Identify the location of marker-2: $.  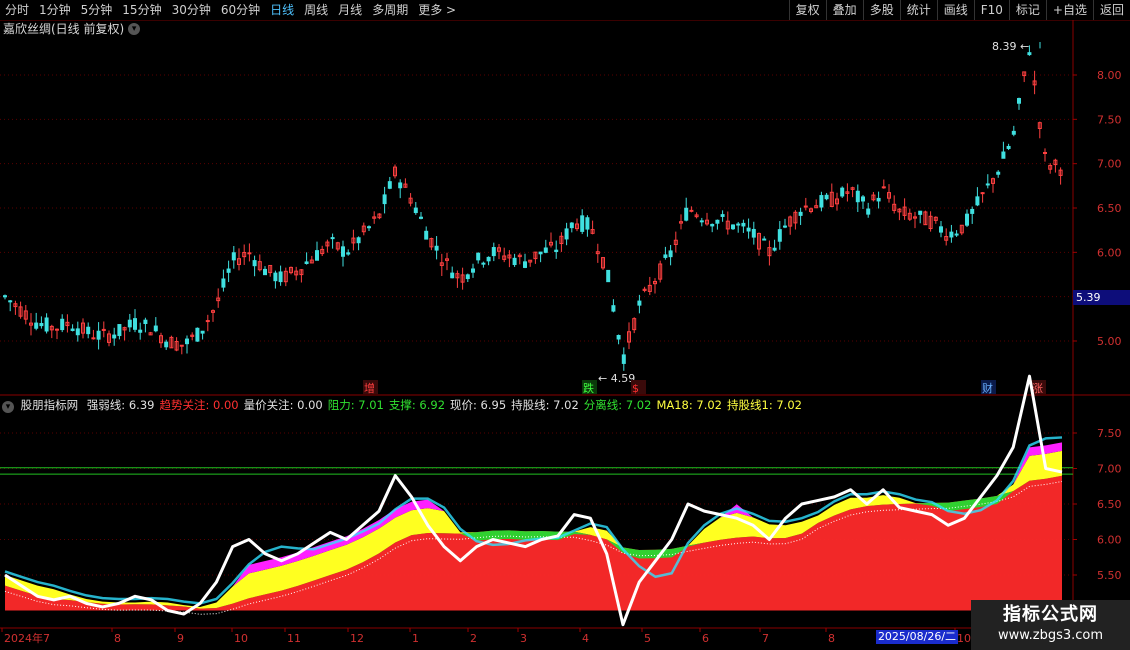
(635, 388).